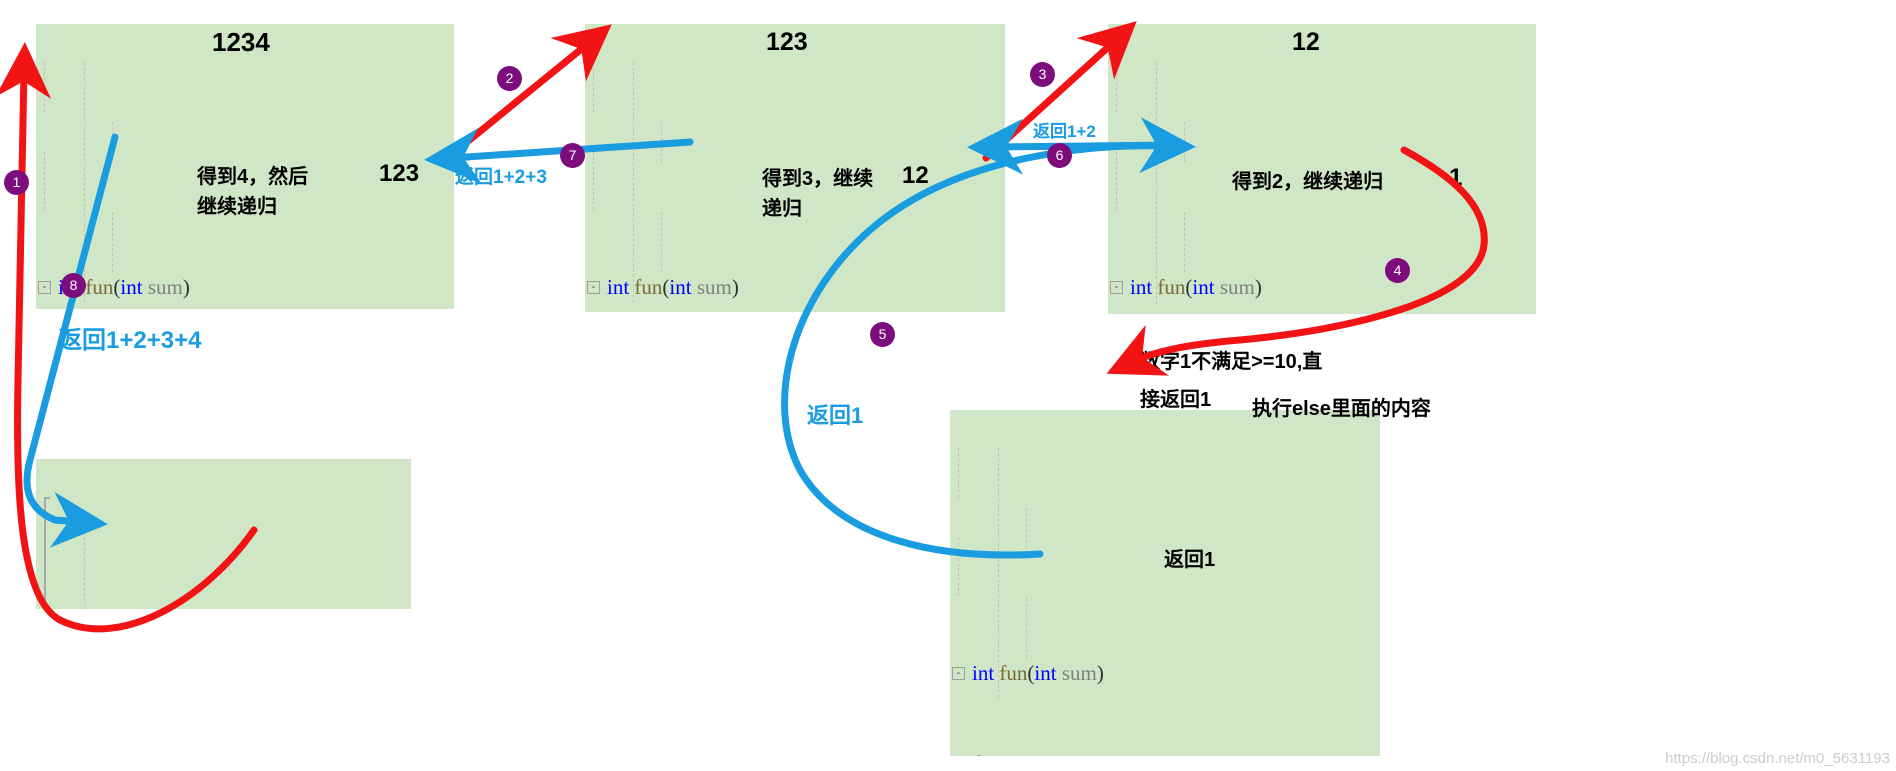 Image resolution: width=1896 pixels, height=771 pixels. I want to click on code-line: {, so click(1165, 752).